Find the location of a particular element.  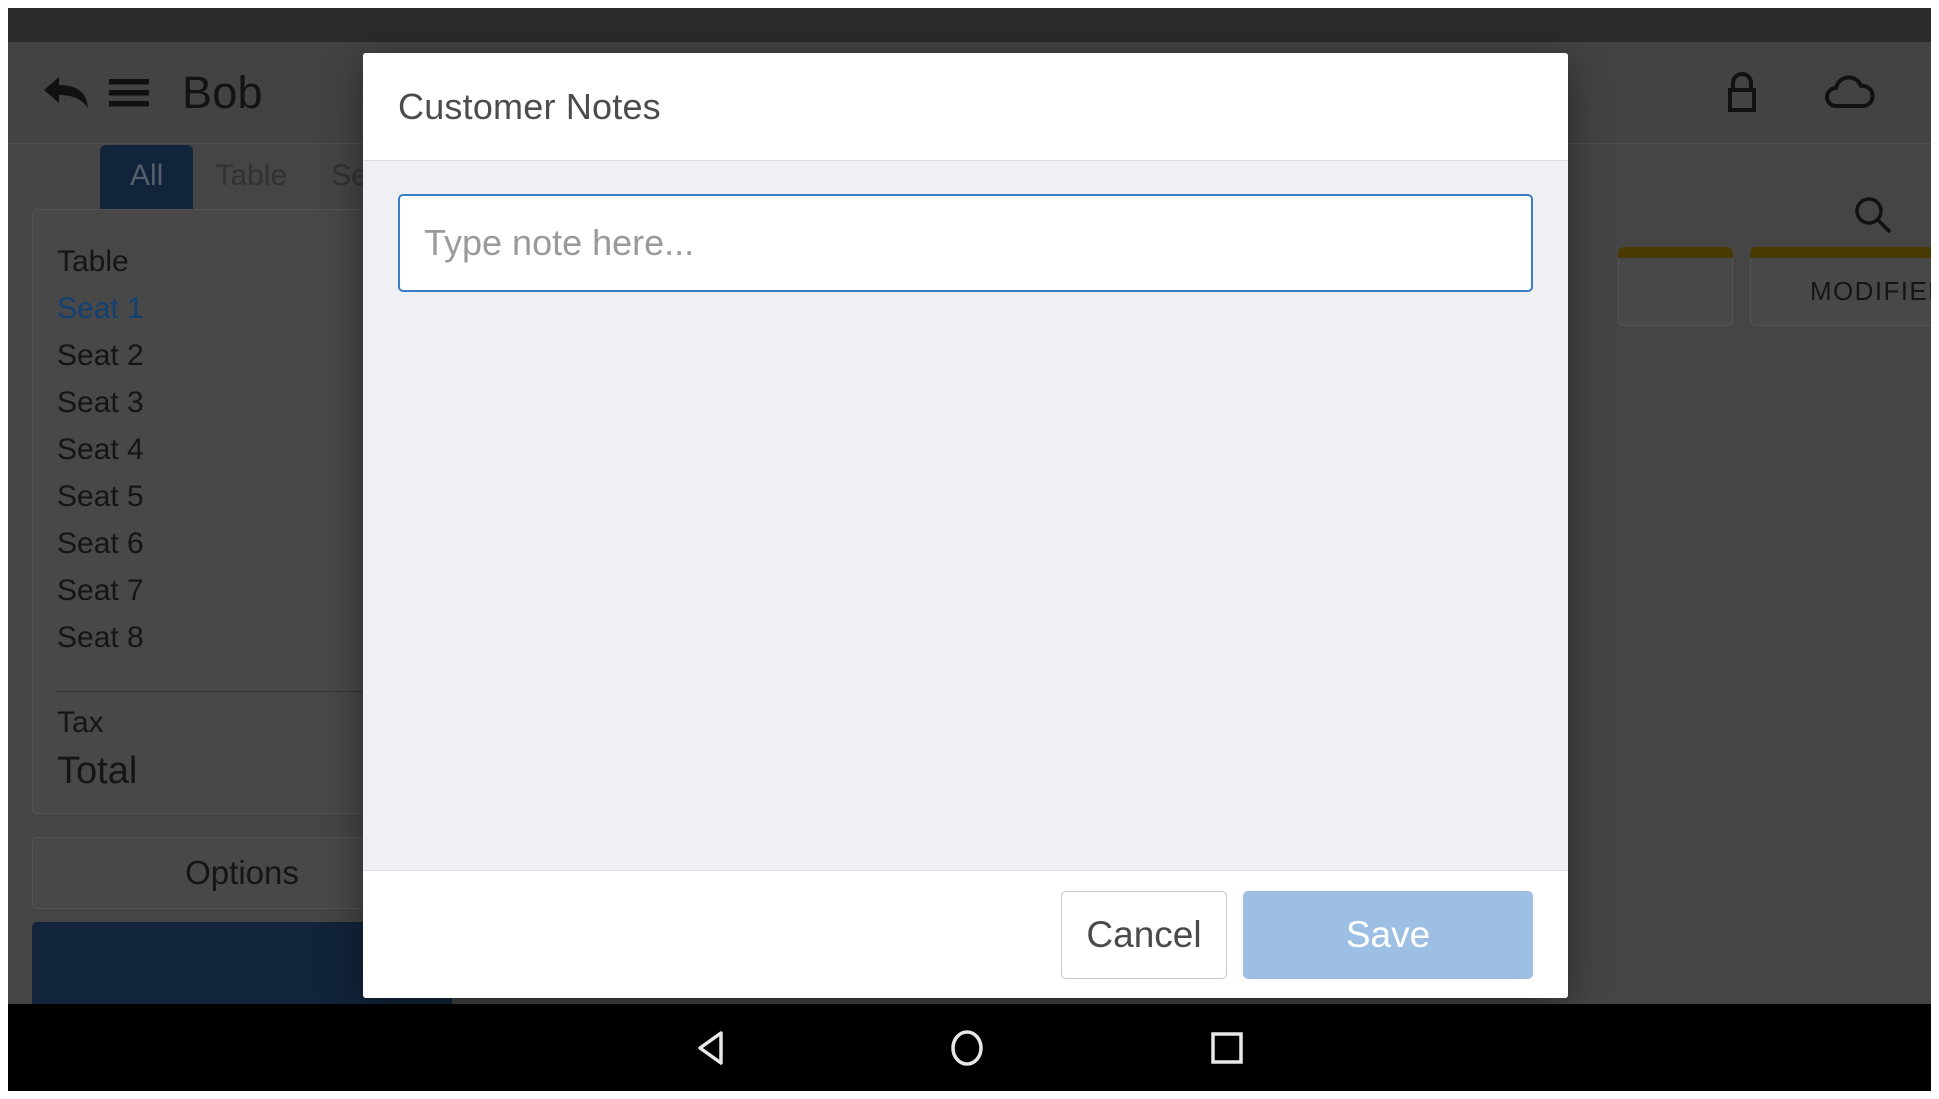

note-input is located at coordinates (965, 243).